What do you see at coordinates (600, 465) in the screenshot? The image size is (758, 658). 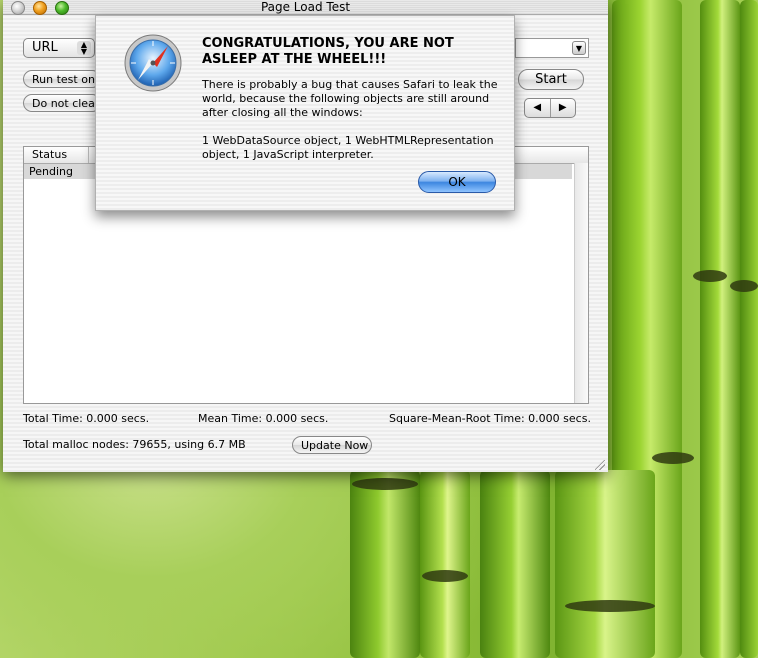 I see `resize-grip-icon` at bounding box center [600, 465].